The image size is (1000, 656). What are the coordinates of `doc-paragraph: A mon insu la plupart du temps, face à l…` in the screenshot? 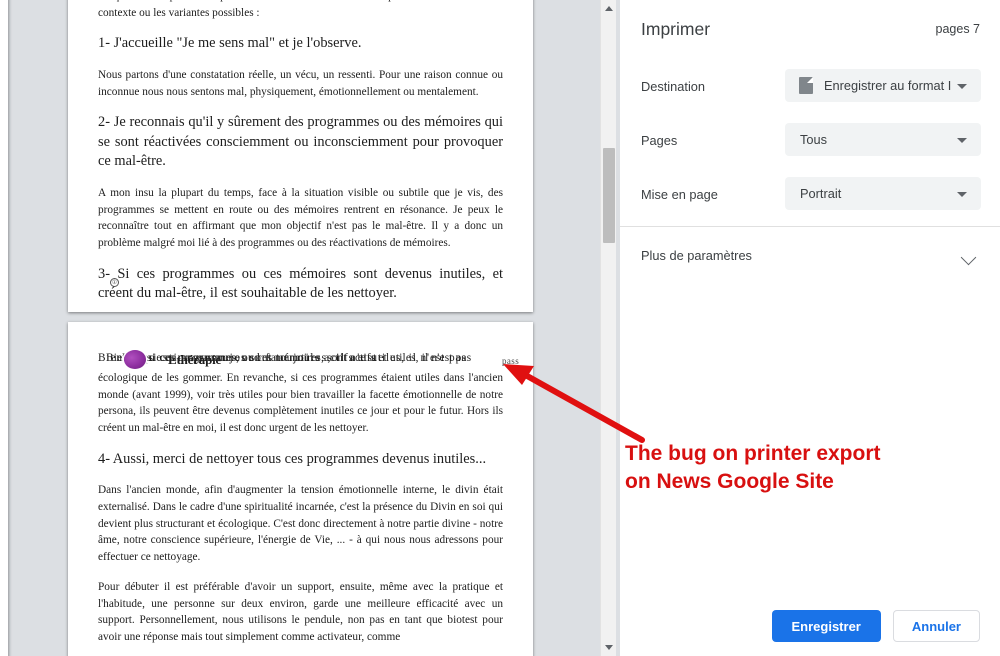 It's located at (300, 217).